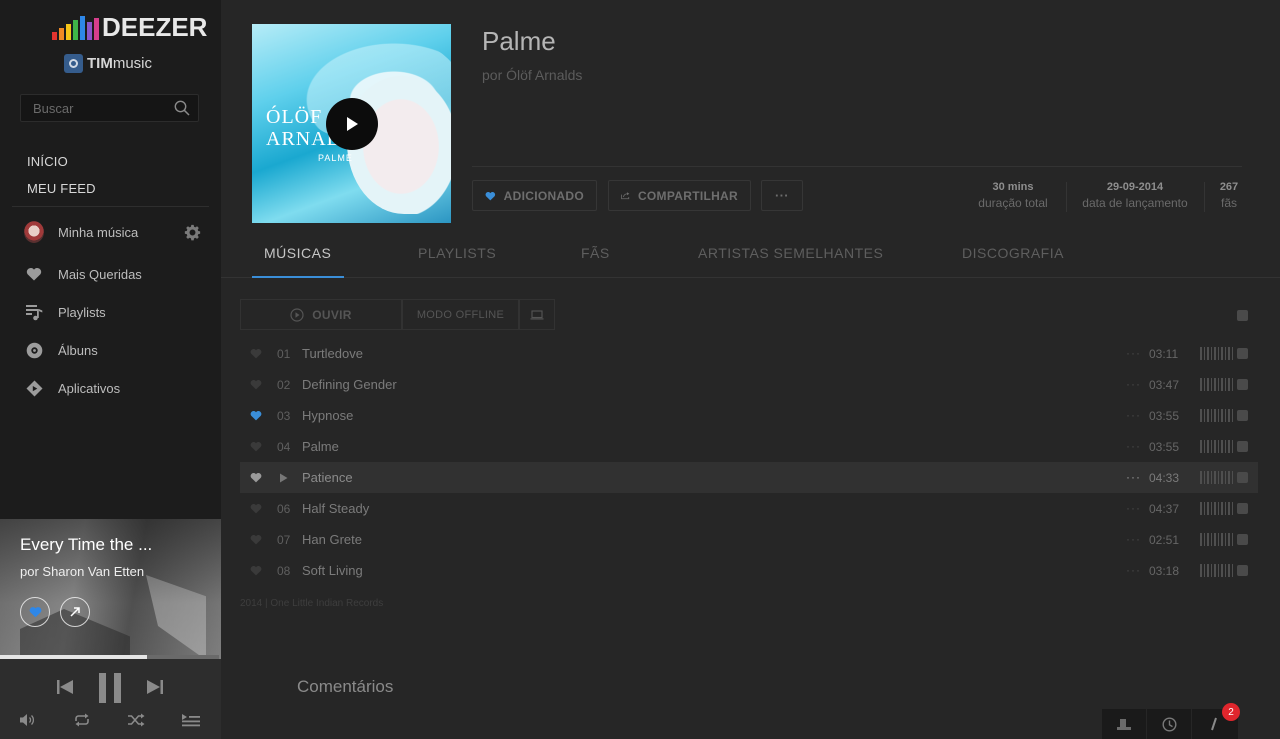 The width and height of the screenshot is (1280, 739). Describe the element at coordinates (332, 353) in the screenshot. I see `track-title: Turtledove` at that location.